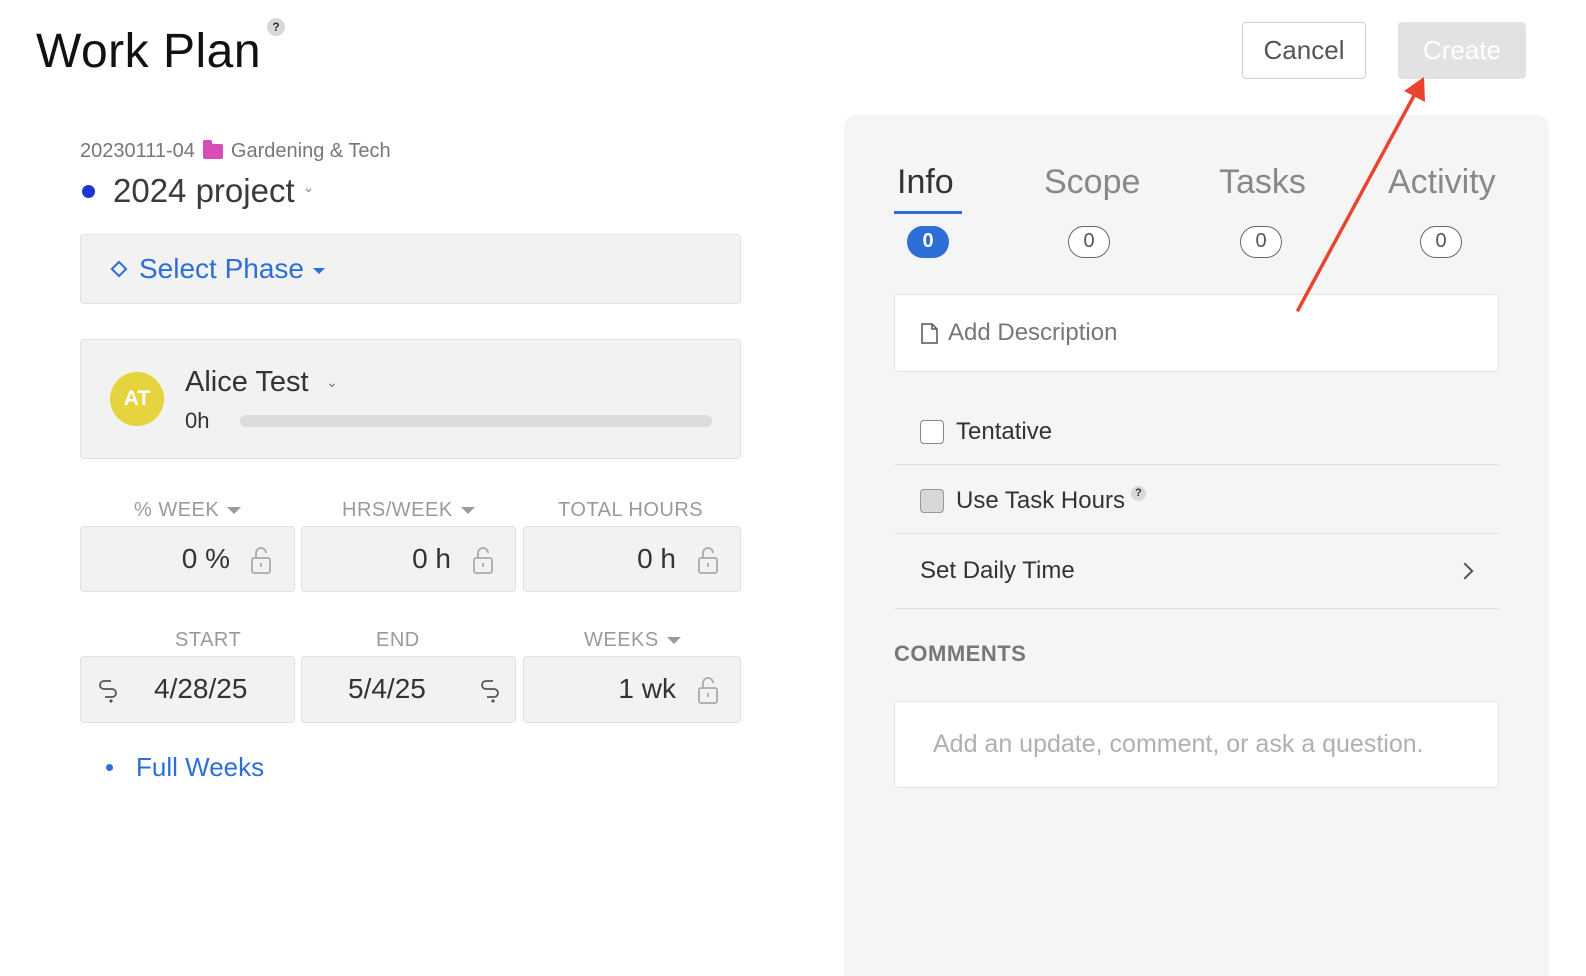 The height and width of the screenshot is (976, 1586). What do you see at coordinates (205, 558) in the screenshot?
I see `percent-week-value: 0 %` at bounding box center [205, 558].